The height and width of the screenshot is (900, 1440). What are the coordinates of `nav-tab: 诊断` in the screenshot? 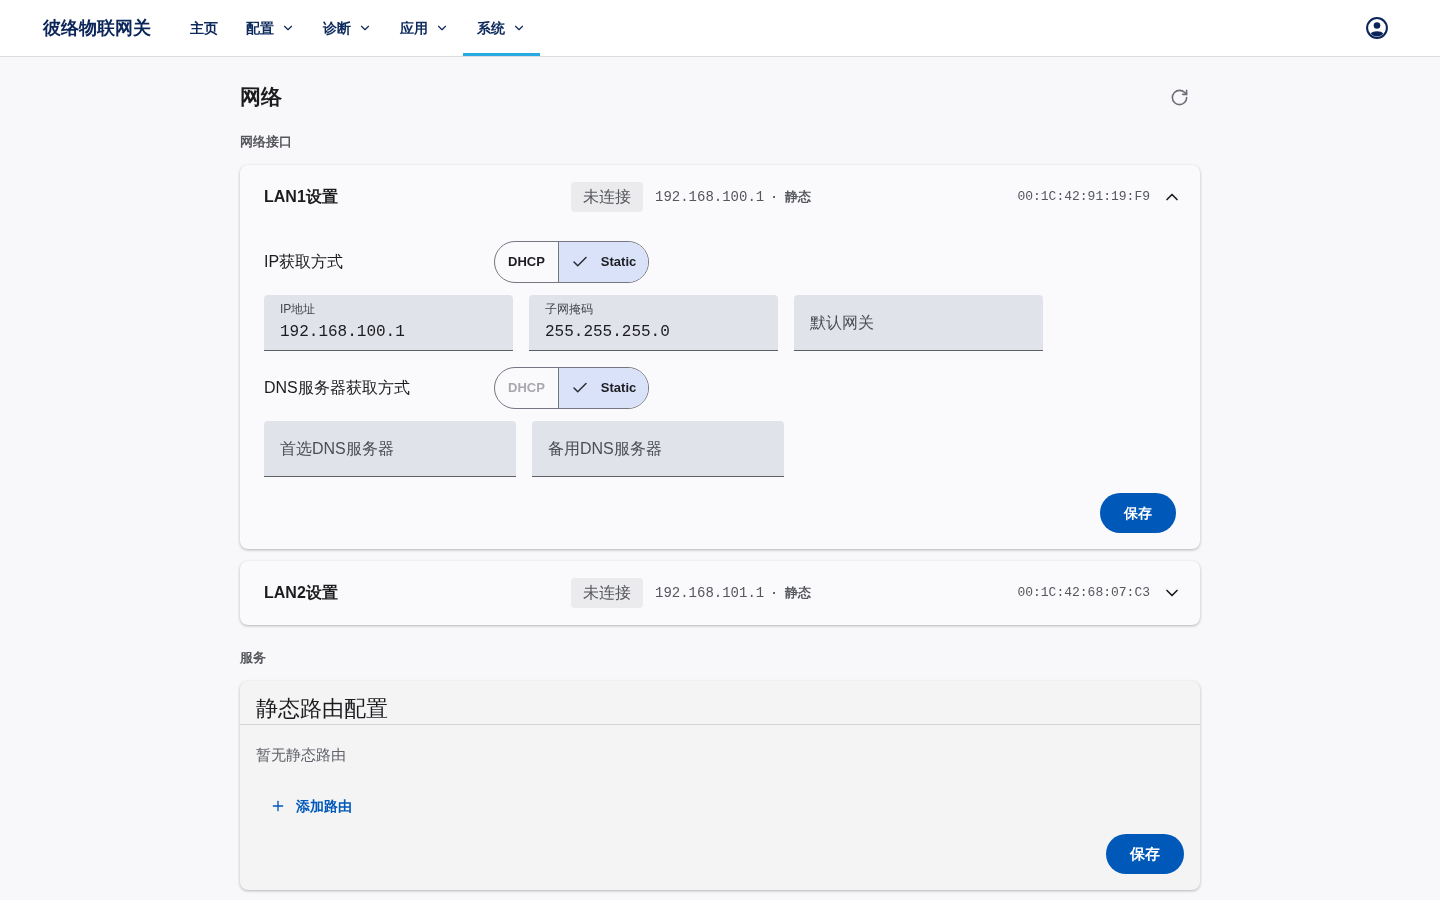 It's located at (347, 28).